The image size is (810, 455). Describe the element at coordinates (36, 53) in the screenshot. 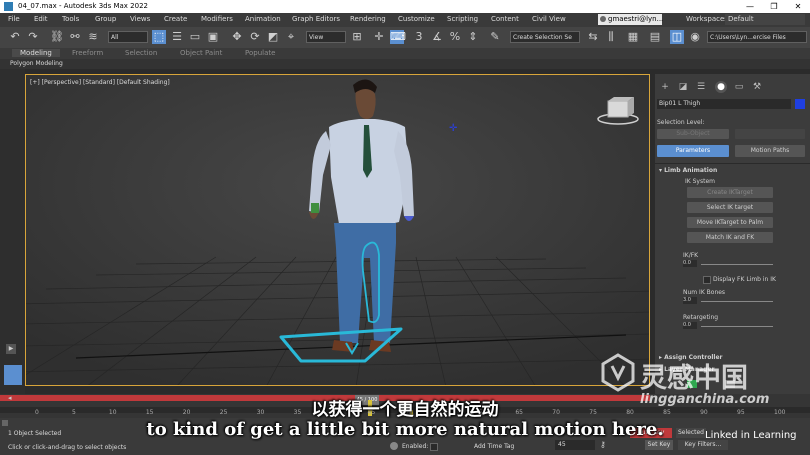

I see `ribbon-tab-modeling: Modeling` at that location.